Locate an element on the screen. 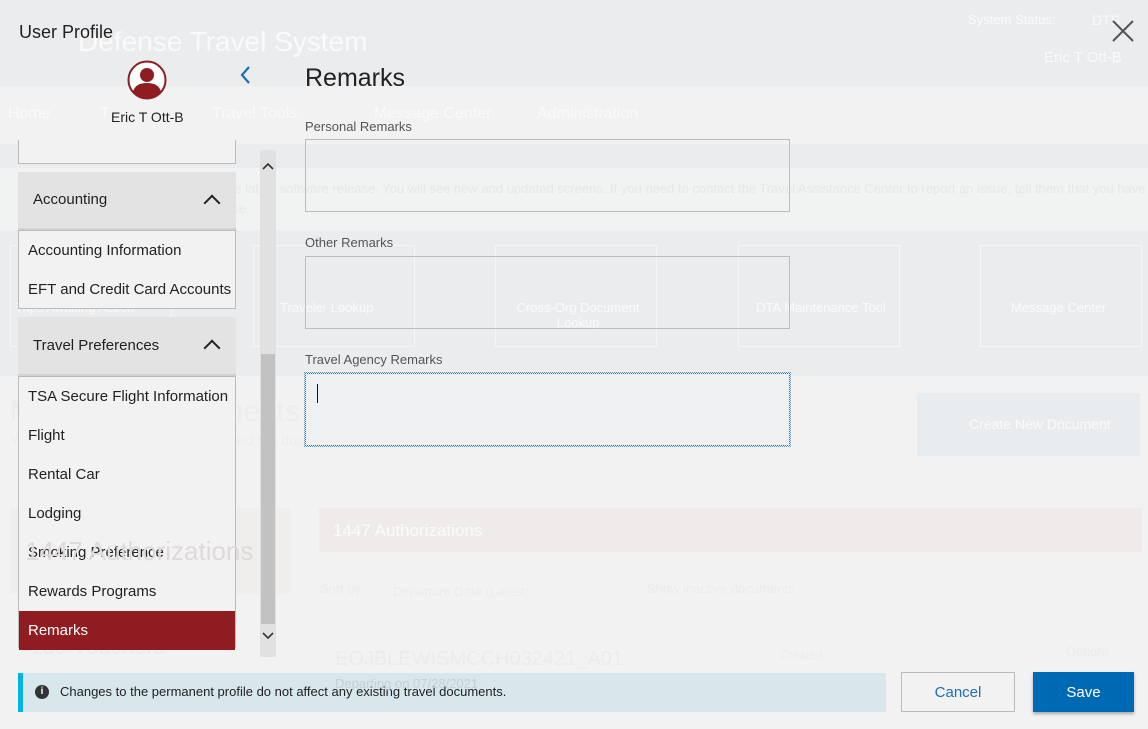 The image size is (1148, 729). info-icon: i is located at coordinates (42, 692).